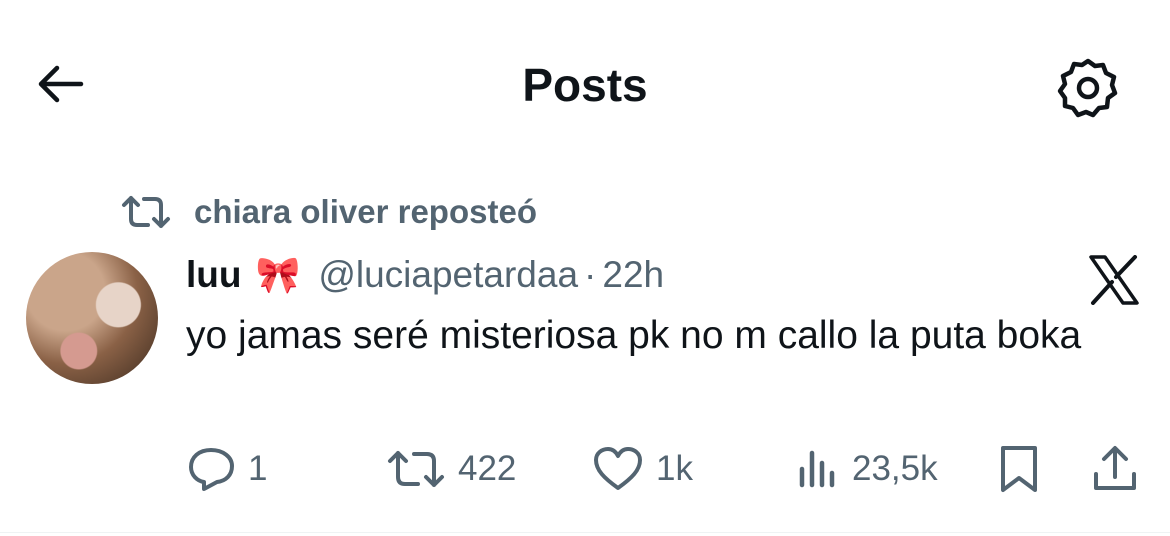  I want to click on repost-text: chiara oliver reposteó, so click(365, 211).